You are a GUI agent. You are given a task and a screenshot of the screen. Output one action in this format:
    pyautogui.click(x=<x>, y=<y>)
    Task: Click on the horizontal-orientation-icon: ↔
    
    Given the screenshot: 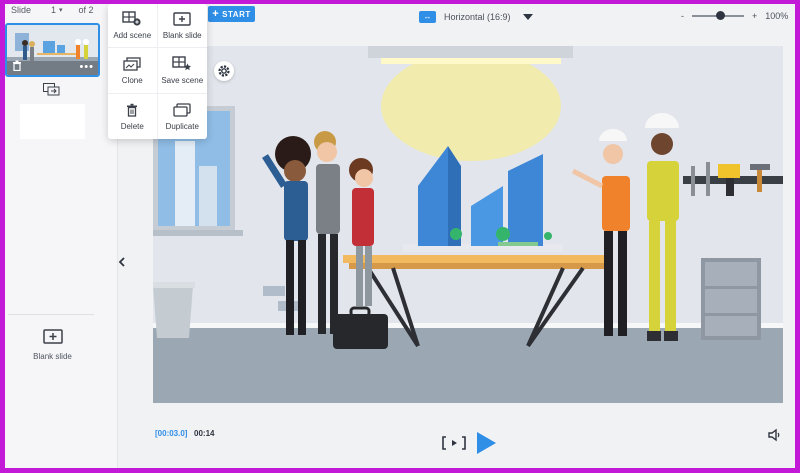 What is the action you would take?
    pyautogui.click(x=427, y=17)
    